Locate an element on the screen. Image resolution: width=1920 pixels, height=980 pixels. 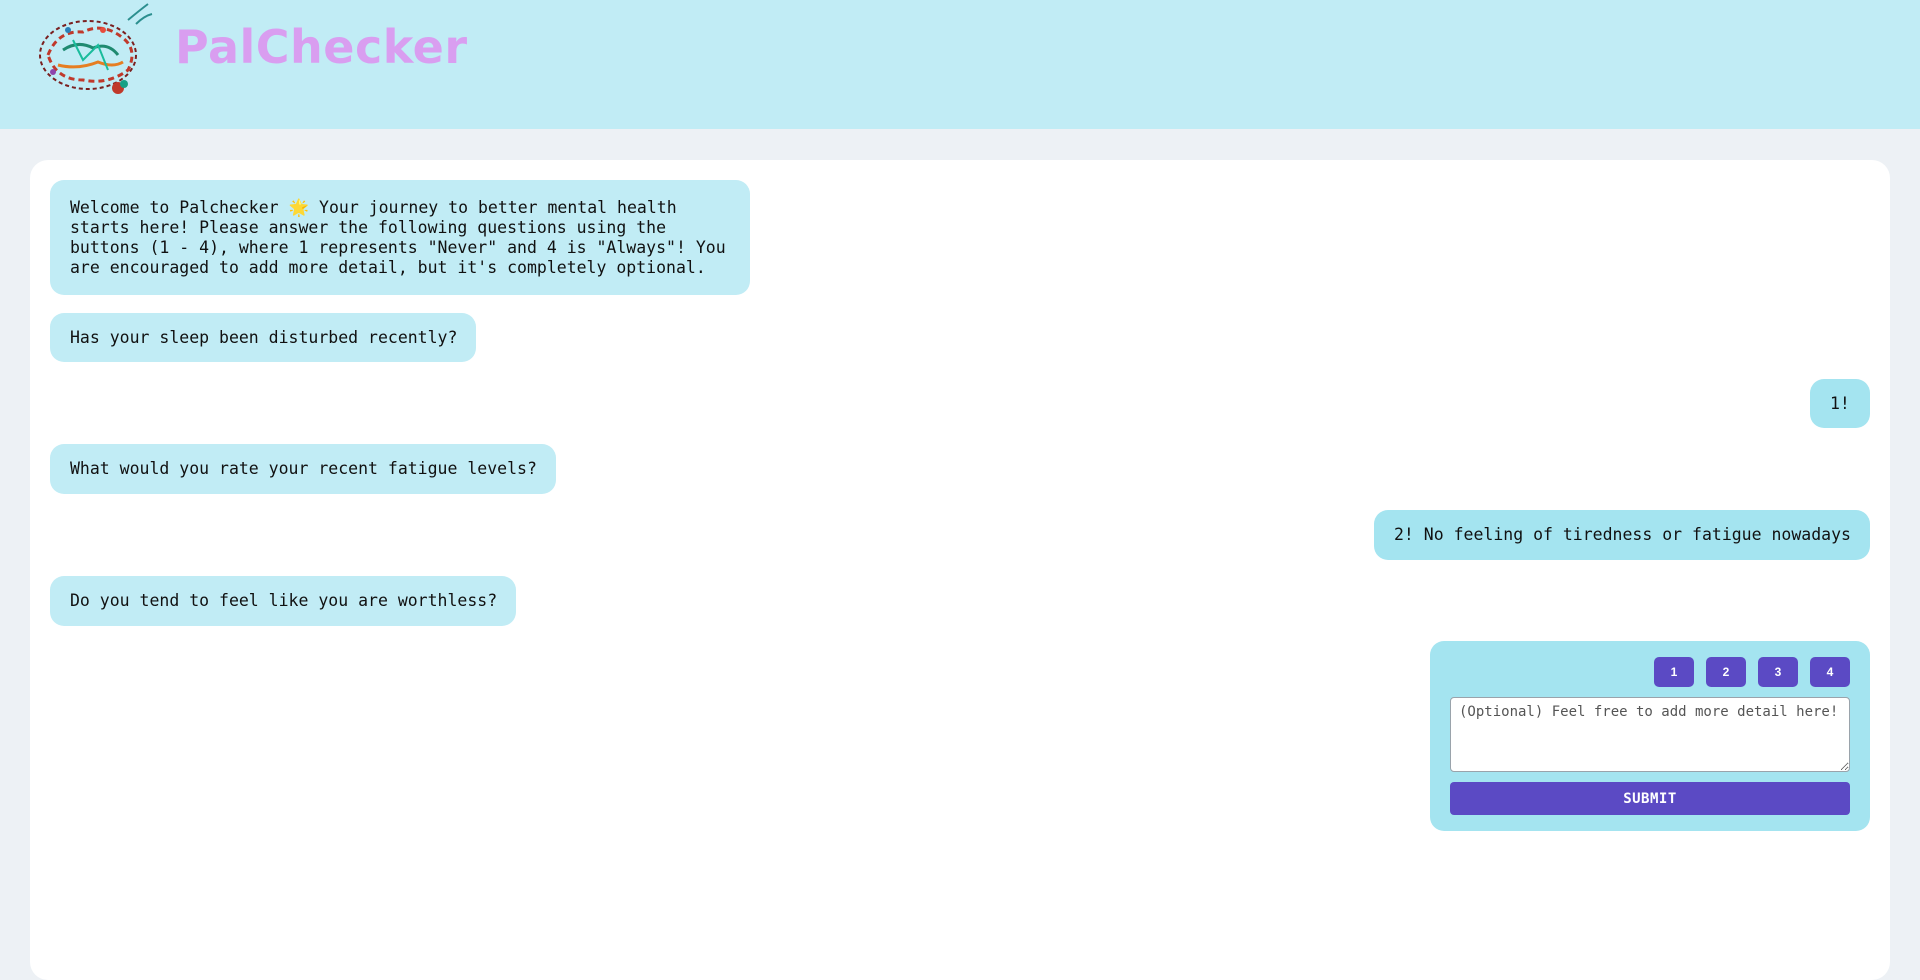
answer-input-panel: 1 2 3 4 SUBMIT is located at coordinates (1650, 736).